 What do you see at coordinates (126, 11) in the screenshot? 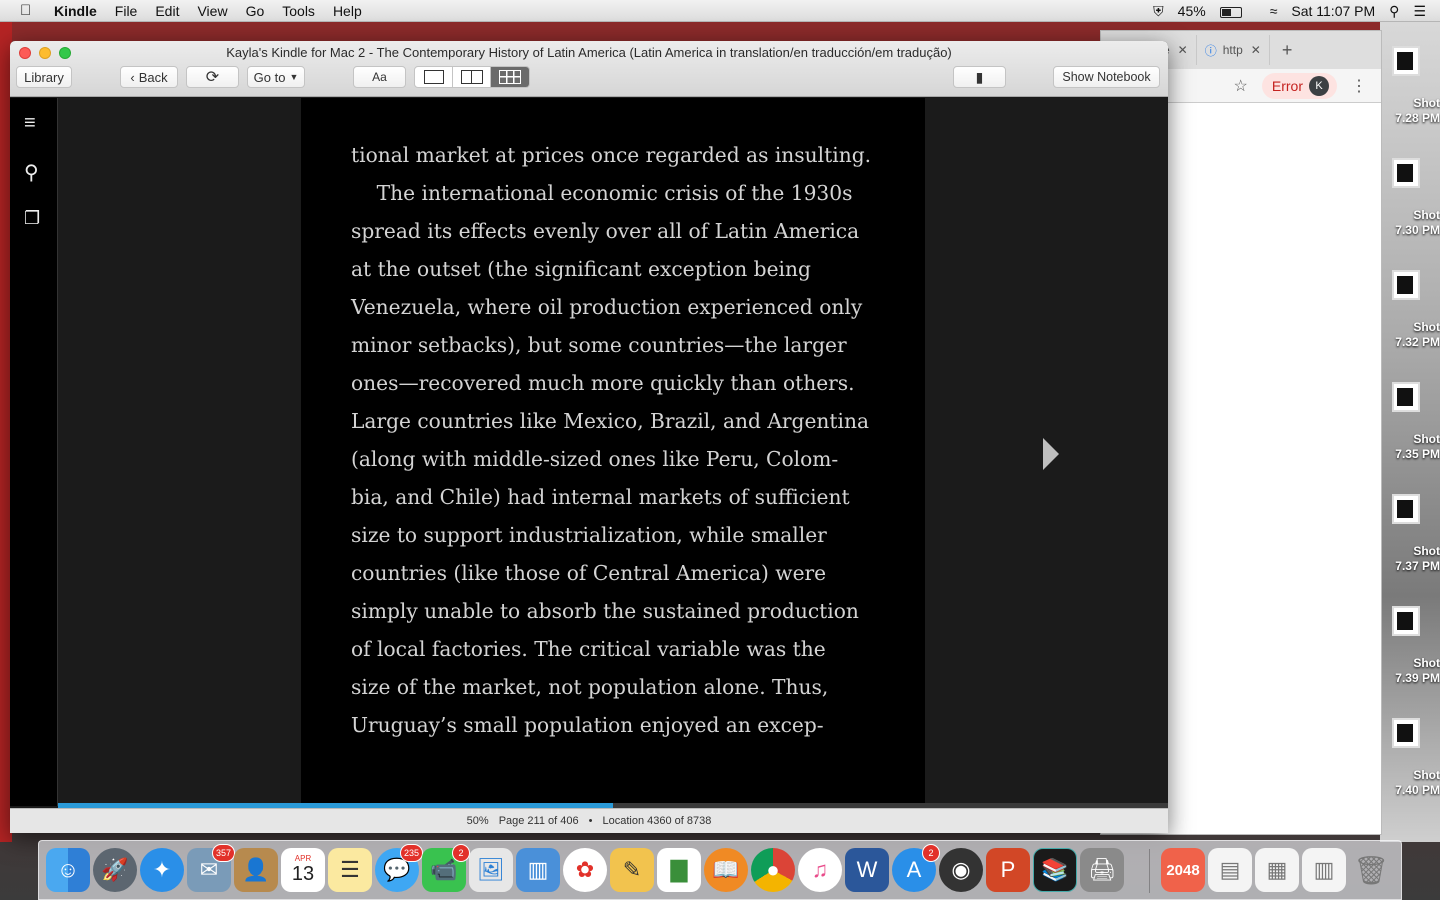
I see `menu-file: File` at bounding box center [126, 11].